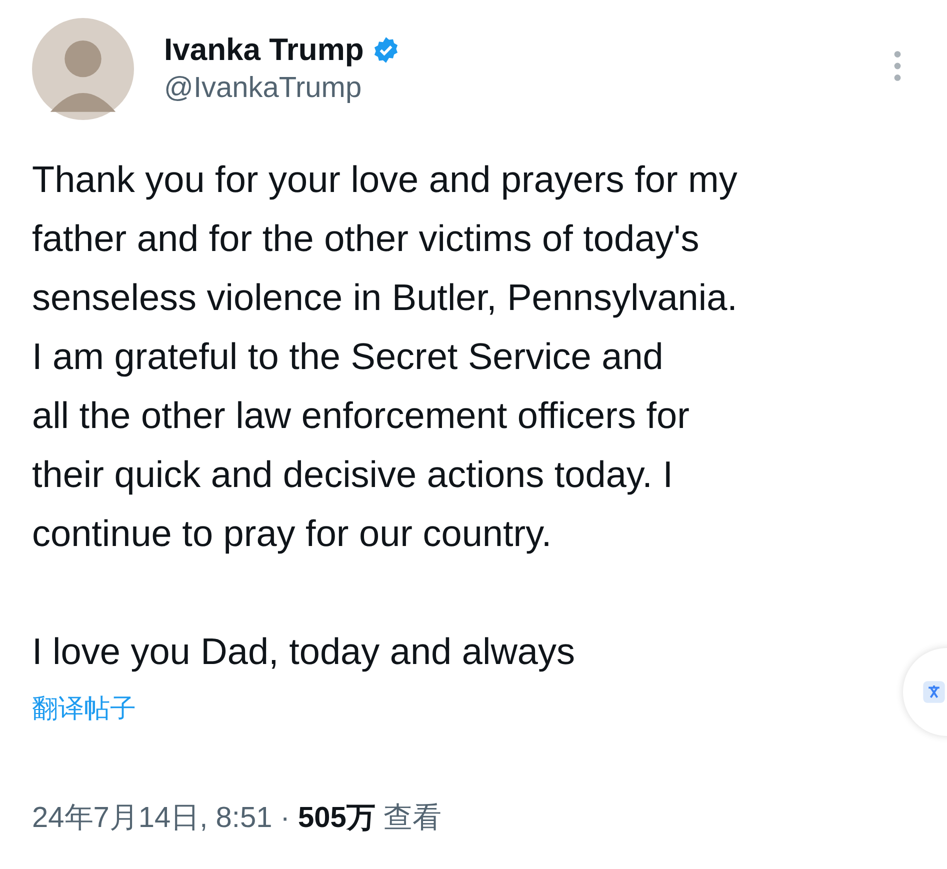 This screenshot has height=869, width=947. I want to click on post-meta: 24年7月14日, 8:51 · 505万 查看, so click(237, 818).